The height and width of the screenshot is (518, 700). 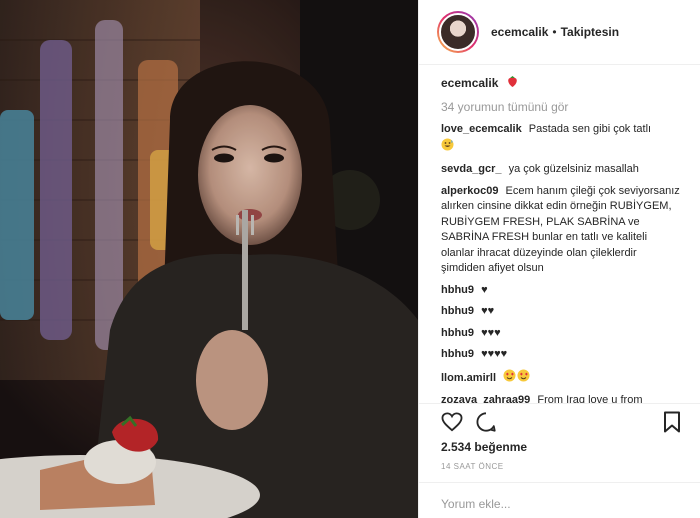 I want to click on comment-item: hbhu9 ♥♥♥♥, so click(x=561, y=355).